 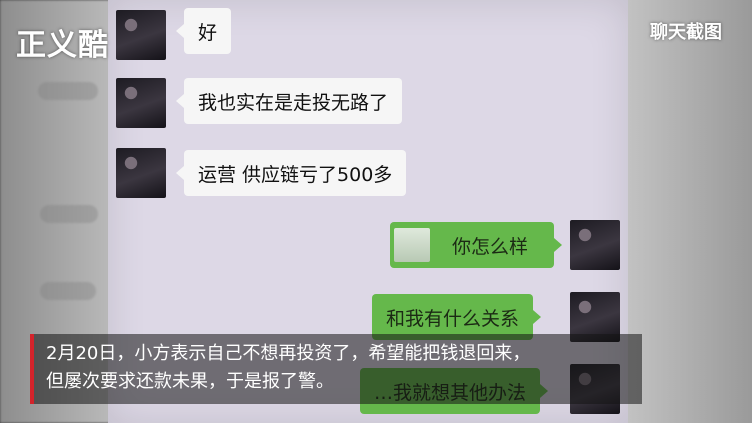 I want to click on screenshot-label: 聊天截图, so click(x=686, y=32).